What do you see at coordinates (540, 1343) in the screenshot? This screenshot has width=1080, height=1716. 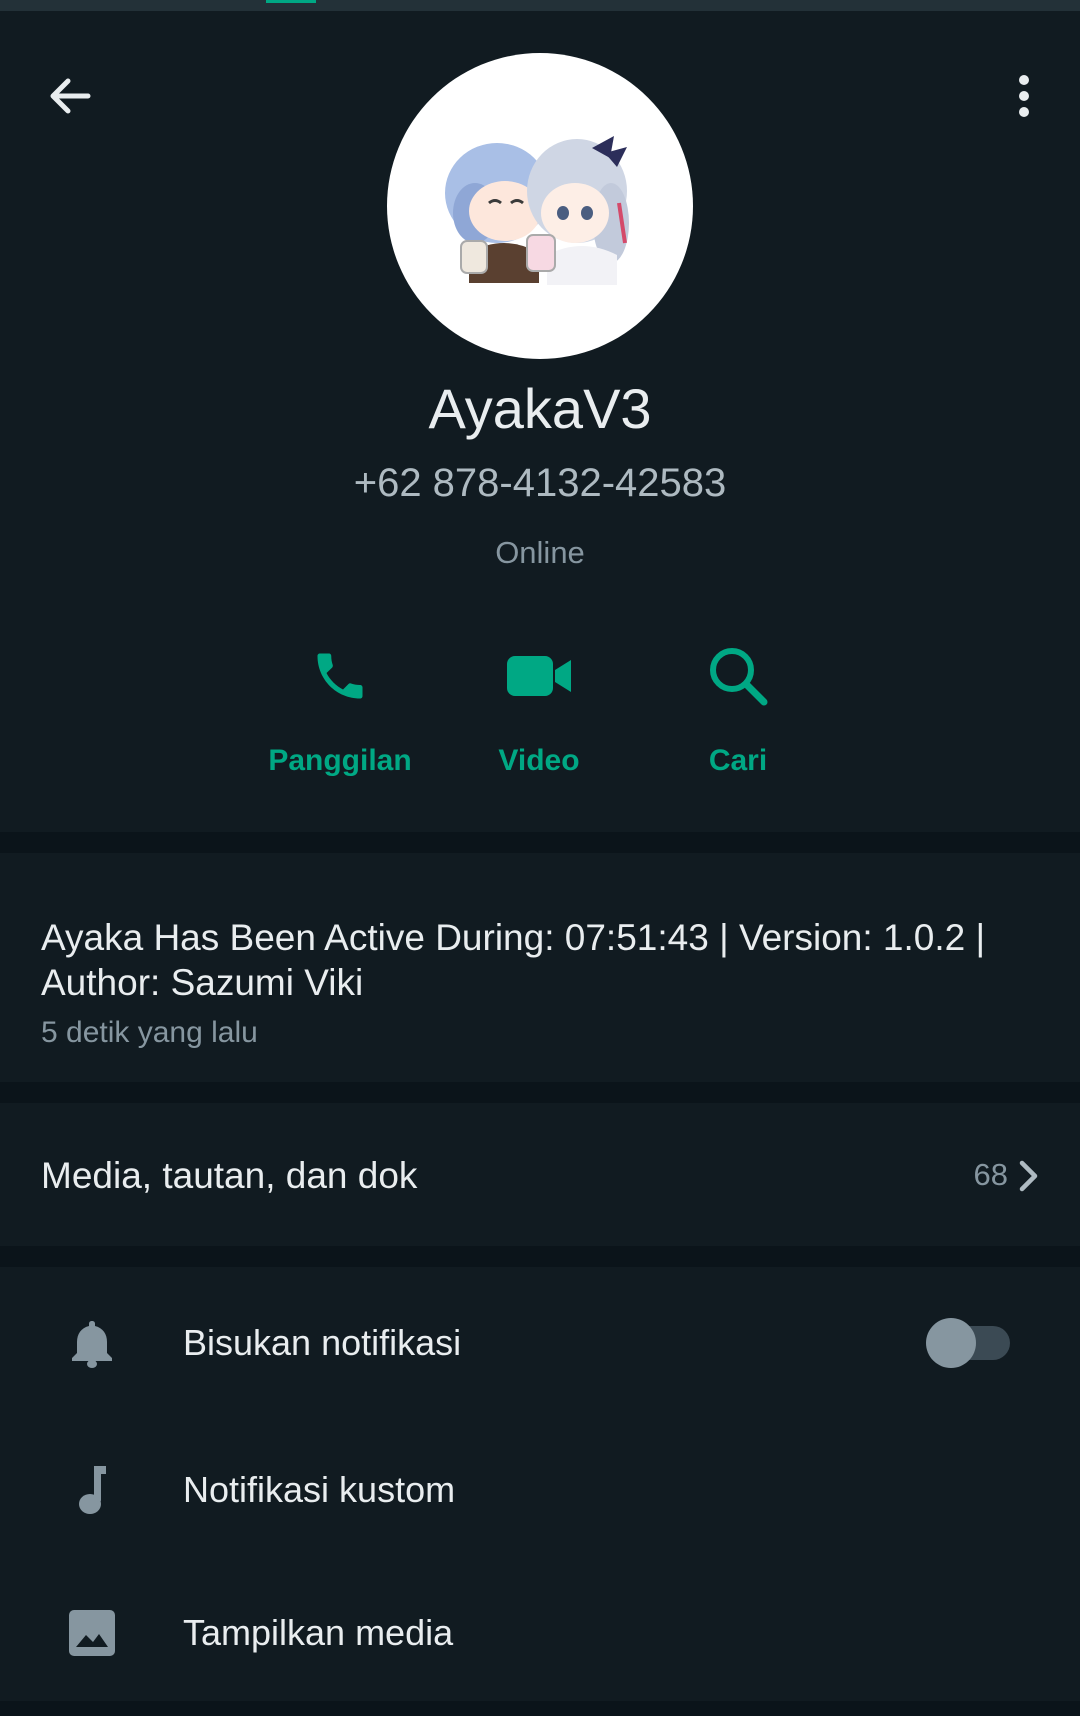 I see `mute-notifications-row: Bisukan notifikasi` at bounding box center [540, 1343].